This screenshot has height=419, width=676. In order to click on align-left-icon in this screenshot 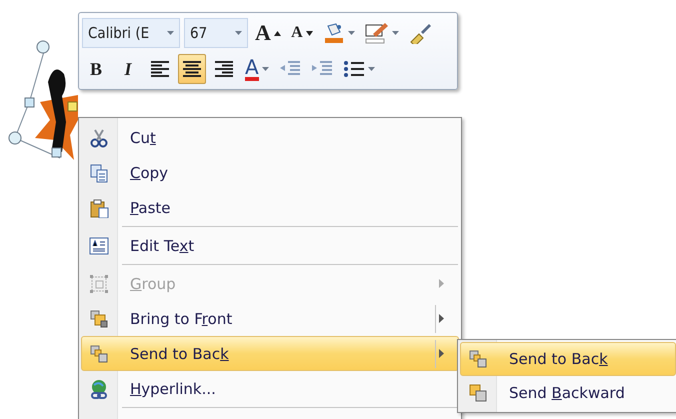, I will do `click(160, 69)`.